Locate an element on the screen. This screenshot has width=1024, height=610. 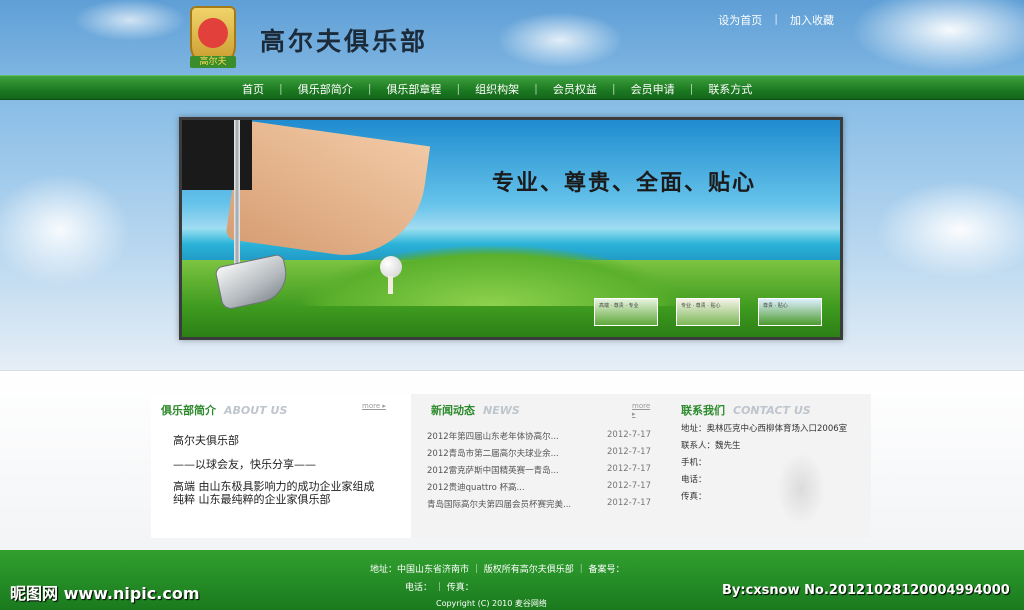
banner-thumbnails: 高端 · 尊贵 · 专业 专业 · 尊贵 · 贴心 尊贵 · 贴心 is located at coordinates (708, 312).